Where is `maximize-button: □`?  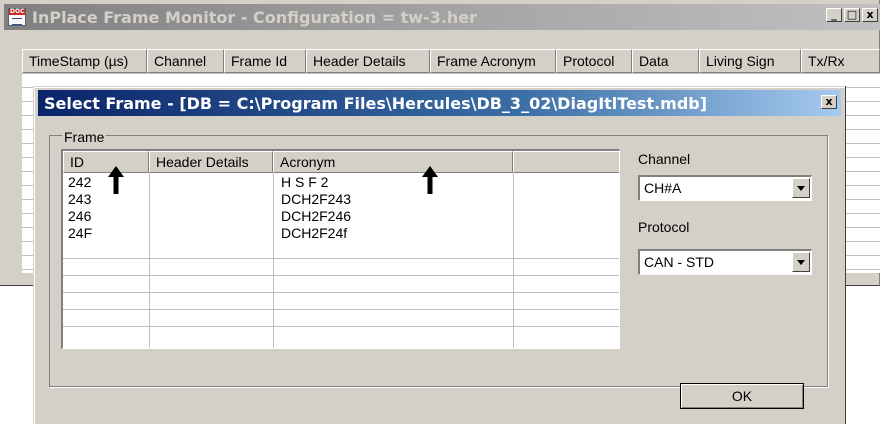
maximize-button: □ is located at coordinates (852, 15).